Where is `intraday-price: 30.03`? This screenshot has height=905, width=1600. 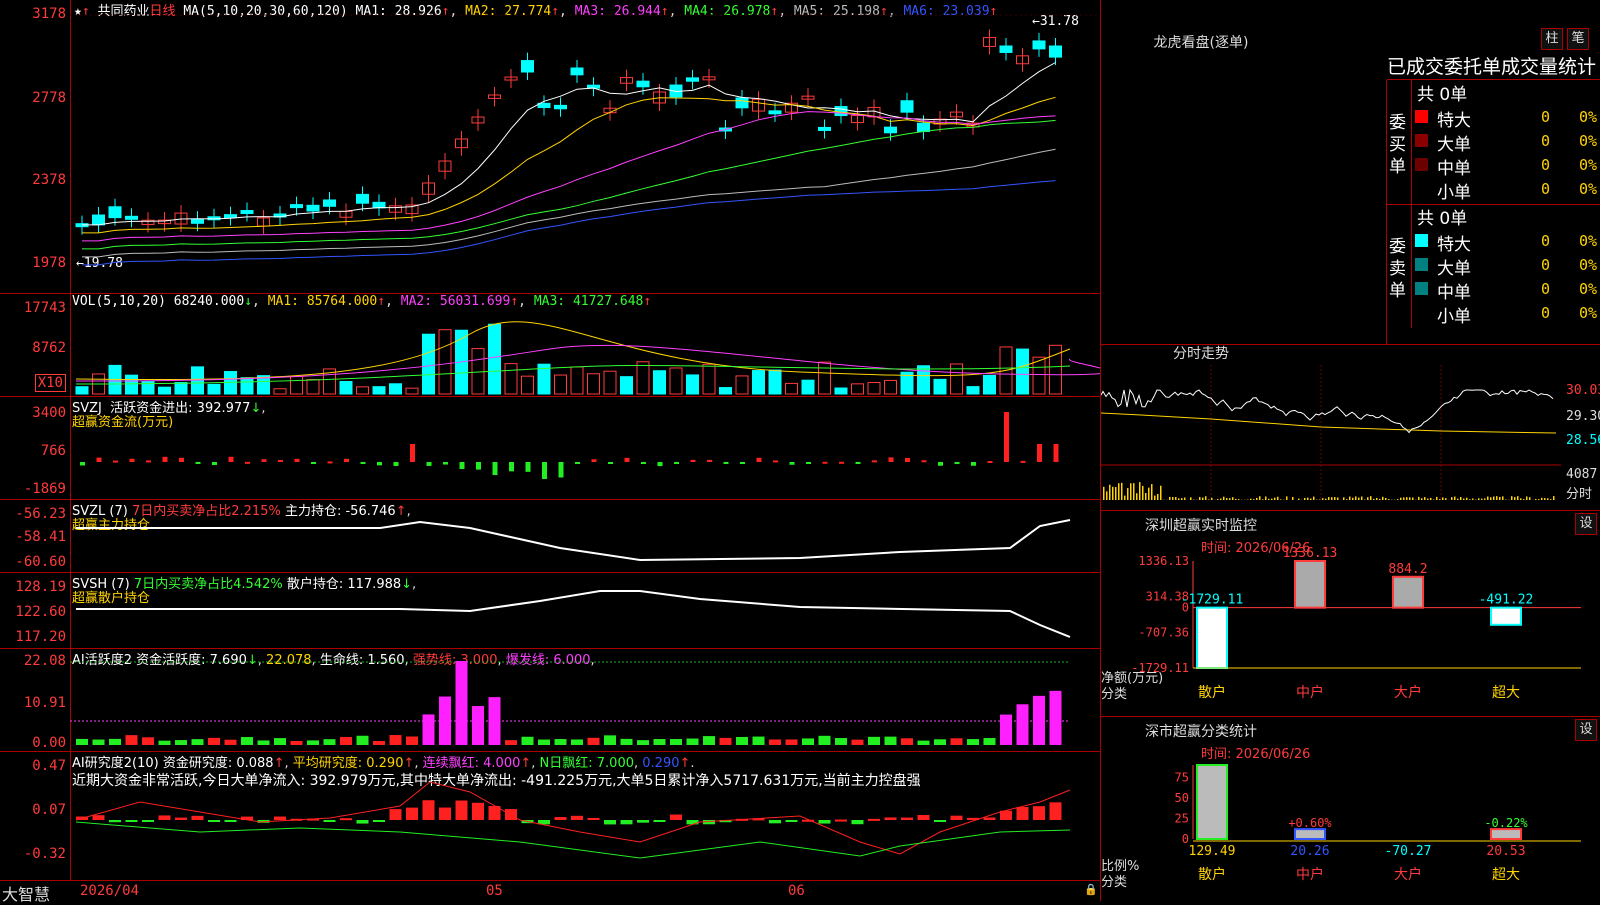
intraday-price: 30.03 is located at coordinates (1583, 390).